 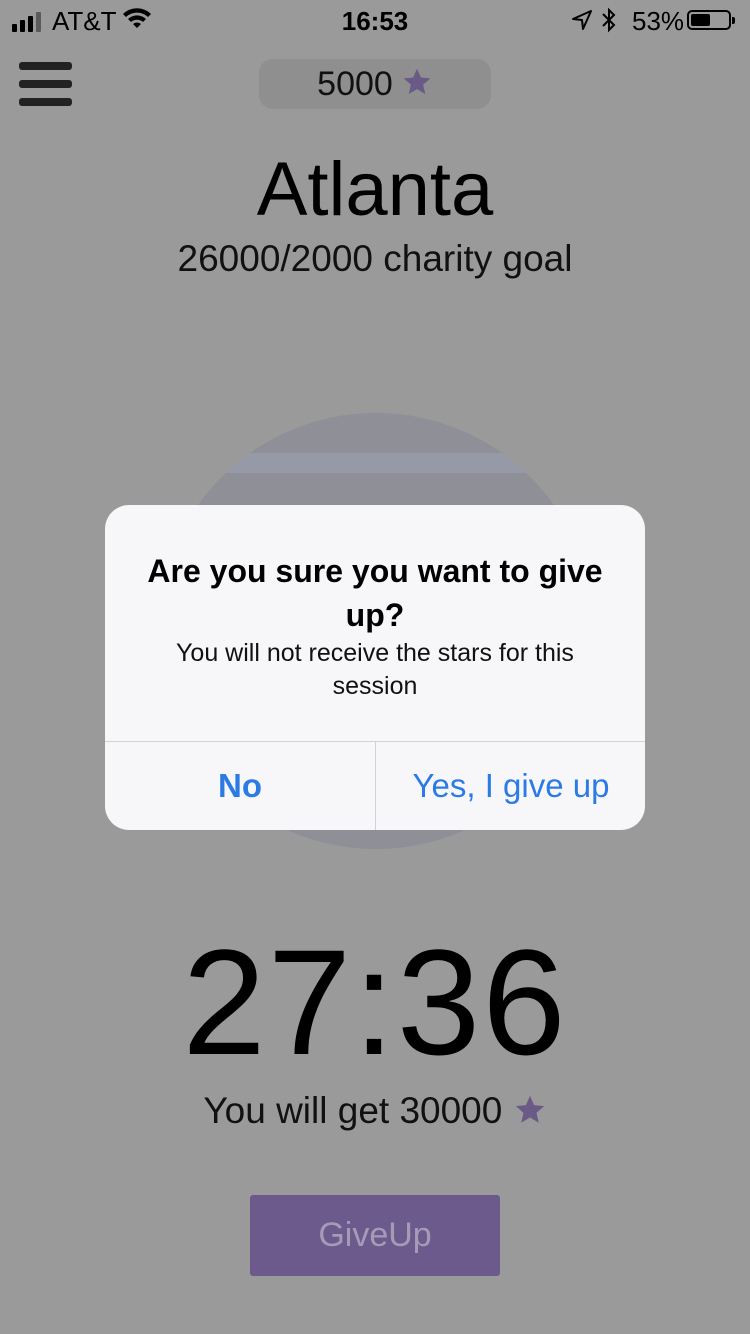 What do you see at coordinates (353, 1110) in the screenshot?
I see `reward-text: You will get 30000` at bounding box center [353, 1110].